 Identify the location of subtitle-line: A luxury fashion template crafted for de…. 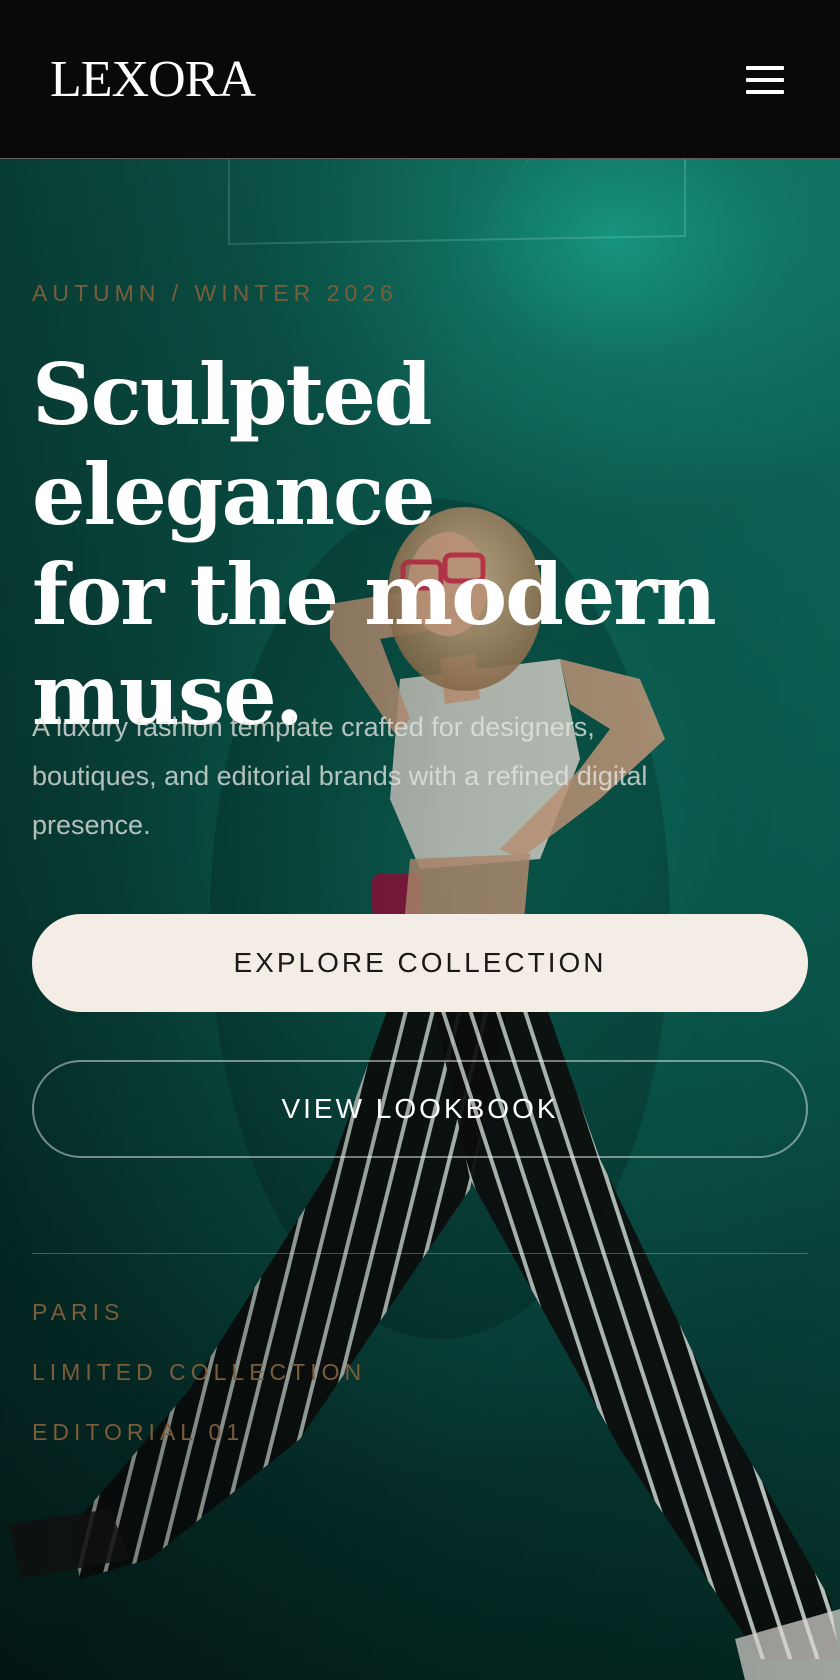
(313, 727).